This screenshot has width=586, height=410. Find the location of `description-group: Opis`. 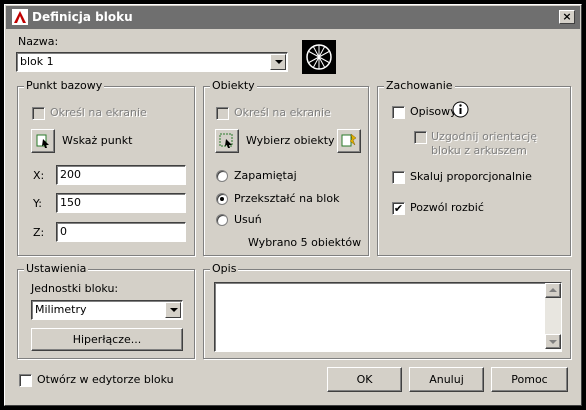

description-group: Opis is located at coordinates (387, 310).